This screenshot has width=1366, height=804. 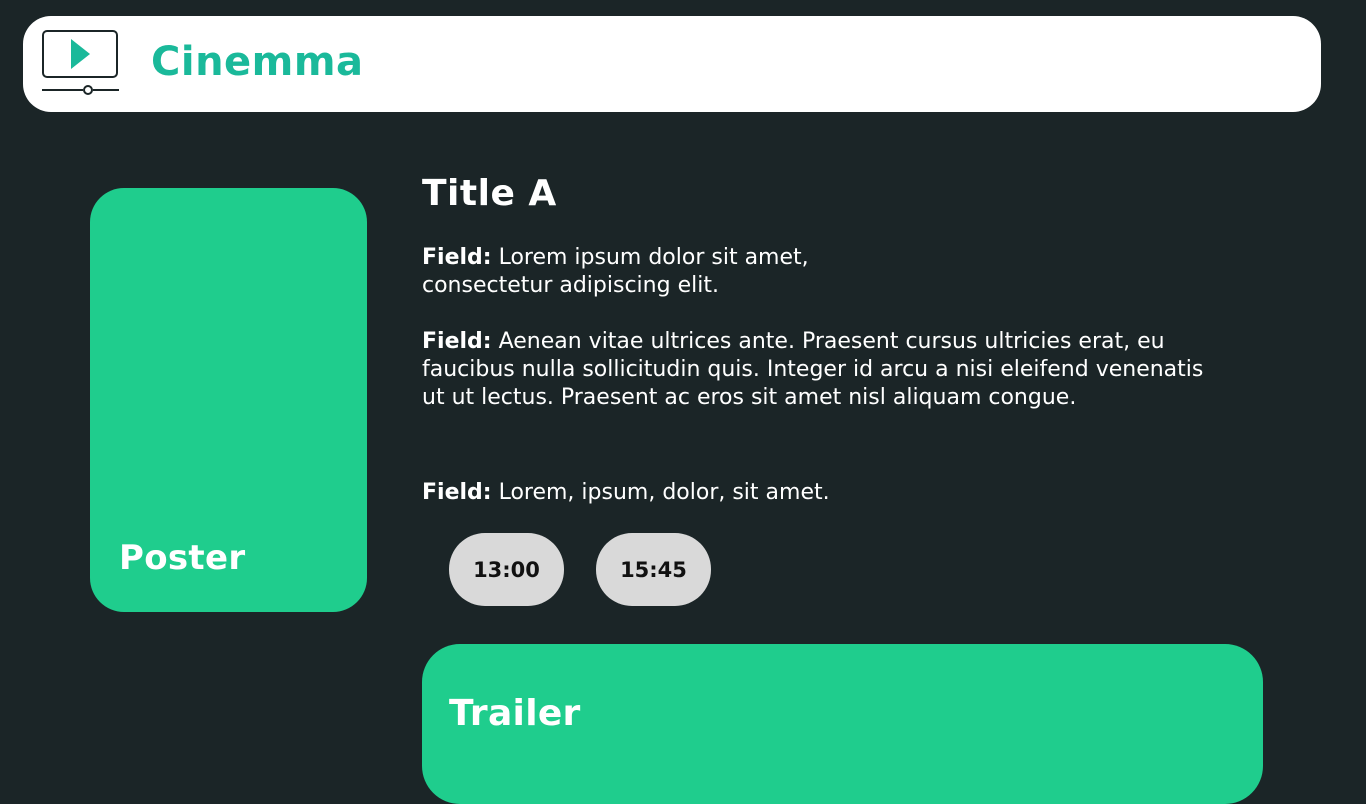 What do you see at coordinates (664, 492) in the screenshot?
I see `field-value: Lorem, ipsum, dolor, sit amet.` at bounding box center [664, 492].